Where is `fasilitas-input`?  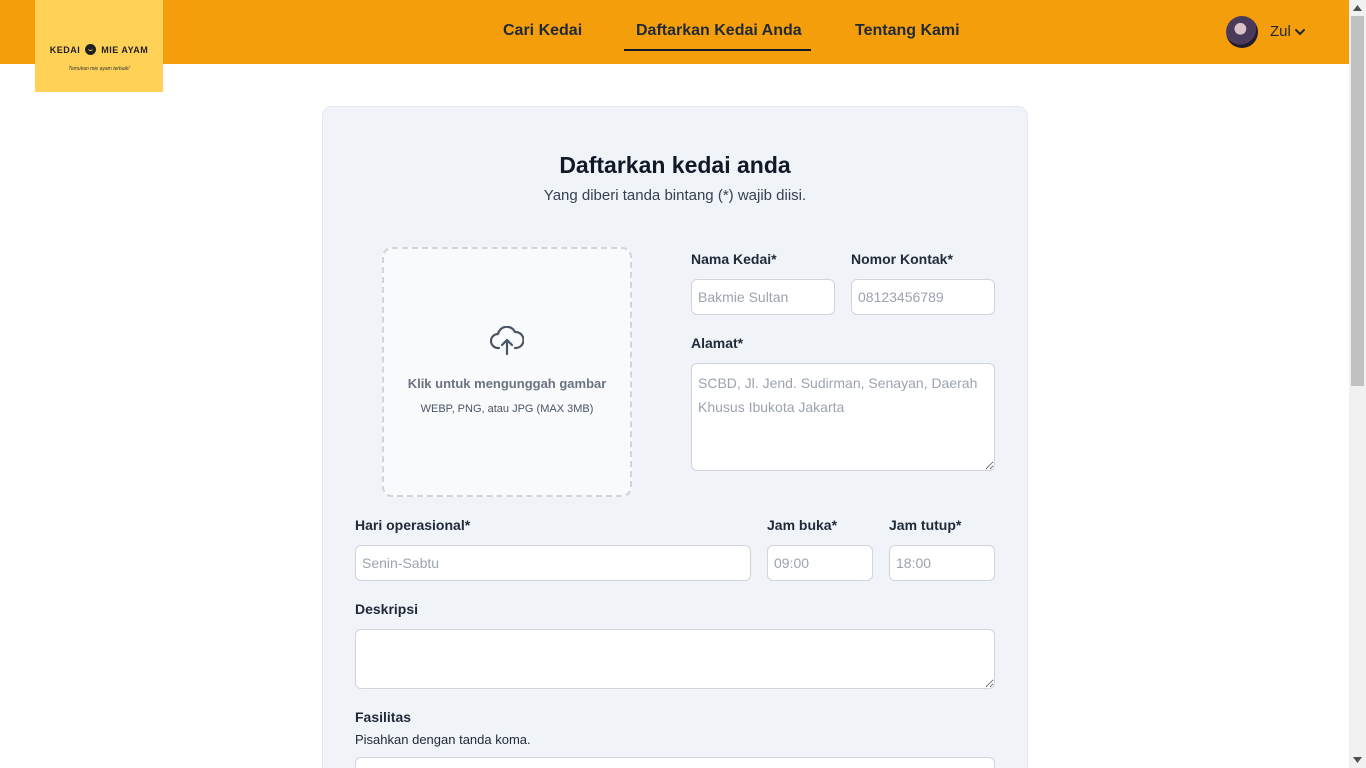
fasilitas-input is located at coordinates (675, 762).